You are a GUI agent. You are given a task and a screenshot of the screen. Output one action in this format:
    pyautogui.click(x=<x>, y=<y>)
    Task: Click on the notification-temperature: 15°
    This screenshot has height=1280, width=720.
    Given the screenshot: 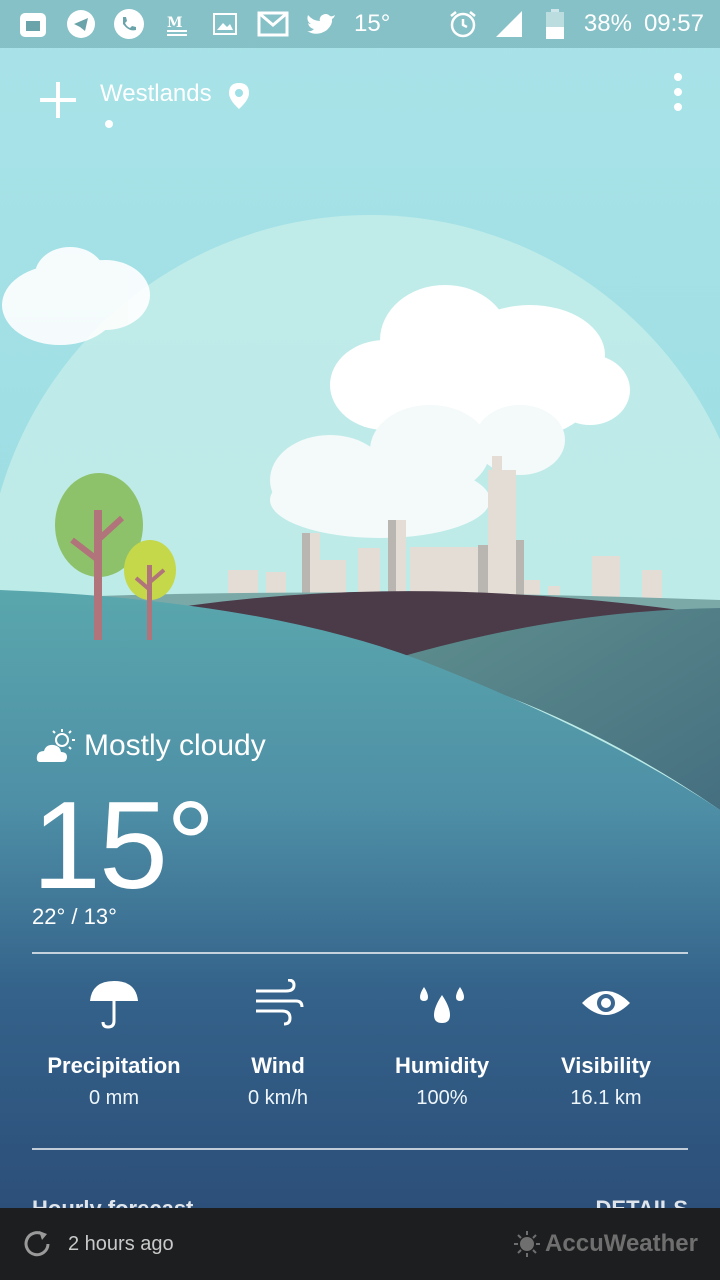 What is the action you would take?
    pyautogui.click(x=372, y=23)
    